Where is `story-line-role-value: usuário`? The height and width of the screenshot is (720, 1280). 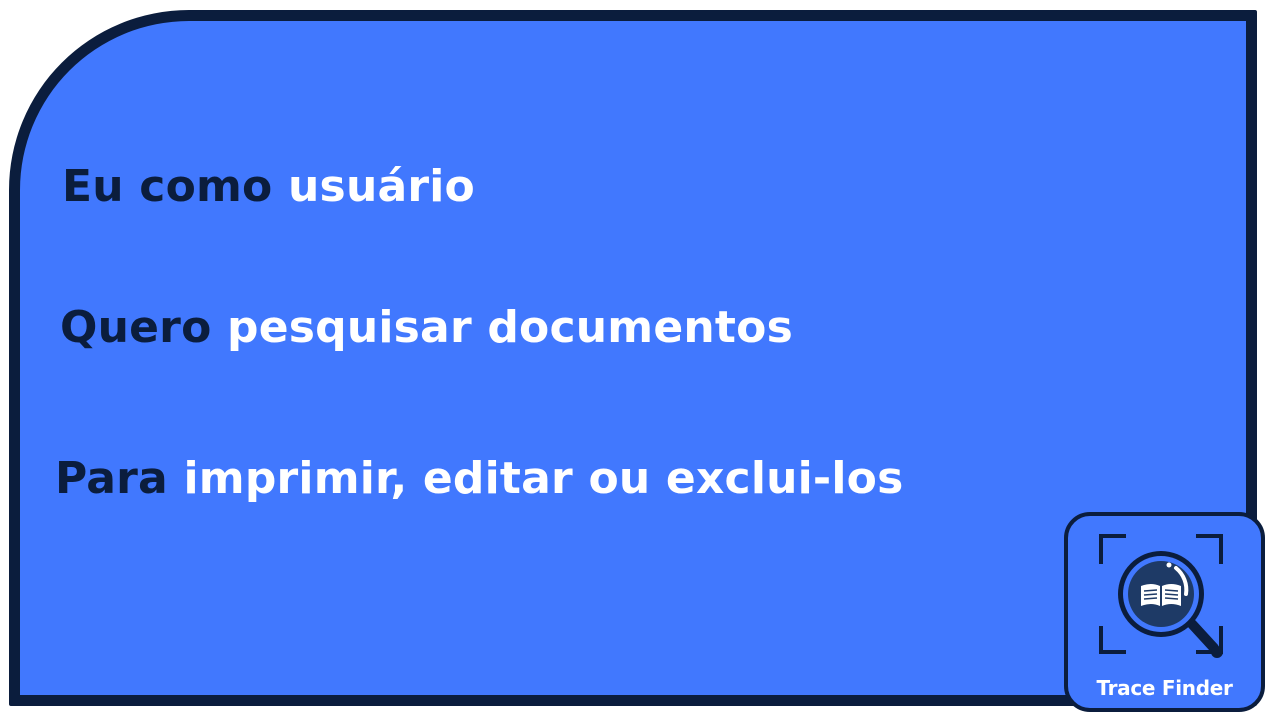 story-line-role-value: usuário is located at coordinates (381, 186).